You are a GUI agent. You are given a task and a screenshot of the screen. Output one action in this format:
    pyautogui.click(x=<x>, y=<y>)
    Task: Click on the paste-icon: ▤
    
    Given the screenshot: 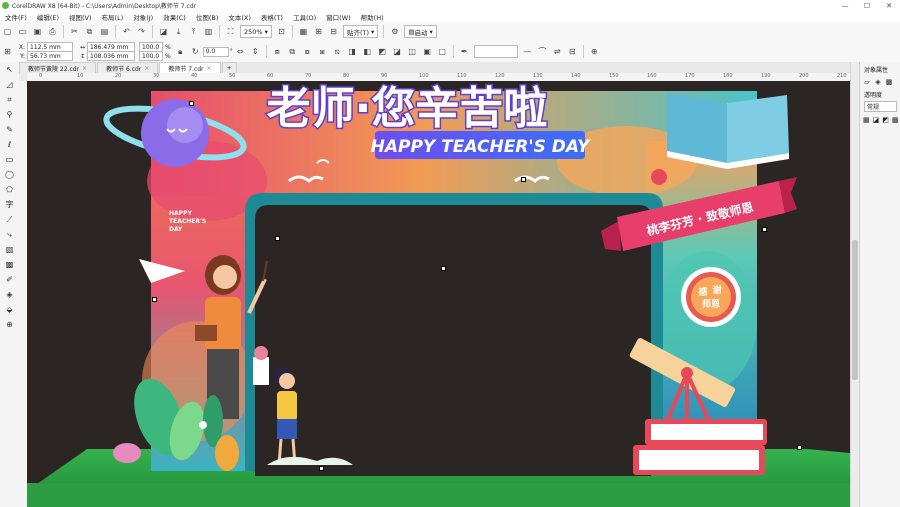 What is the action you would take?
    pyautogui.click(x=104, y=31)
    